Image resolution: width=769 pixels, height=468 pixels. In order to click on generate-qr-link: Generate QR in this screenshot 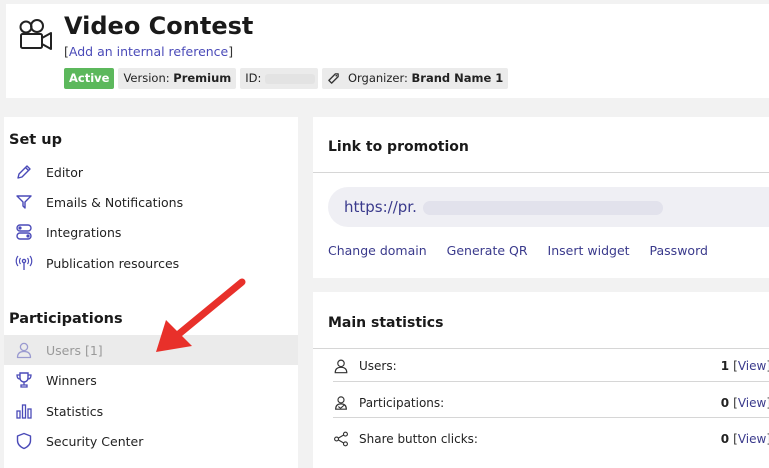, I will do `click(487, 250)`.